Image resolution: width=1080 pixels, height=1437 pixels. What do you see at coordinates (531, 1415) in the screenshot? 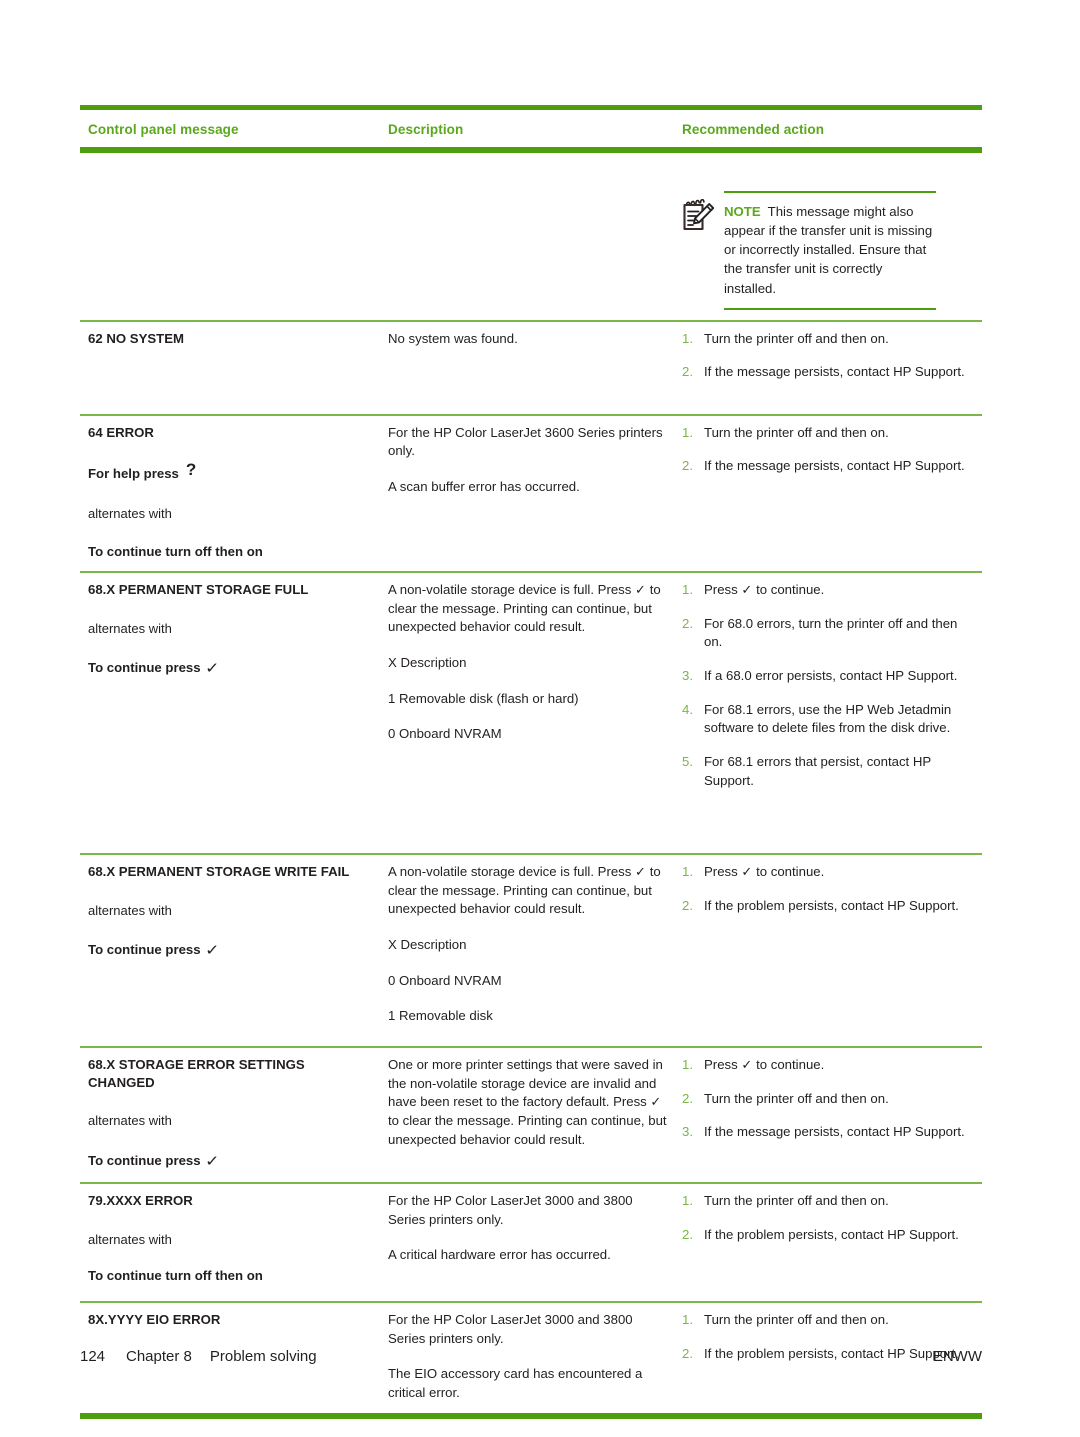
I see `table-bottom-rule` at bounding box center [531, 1415].